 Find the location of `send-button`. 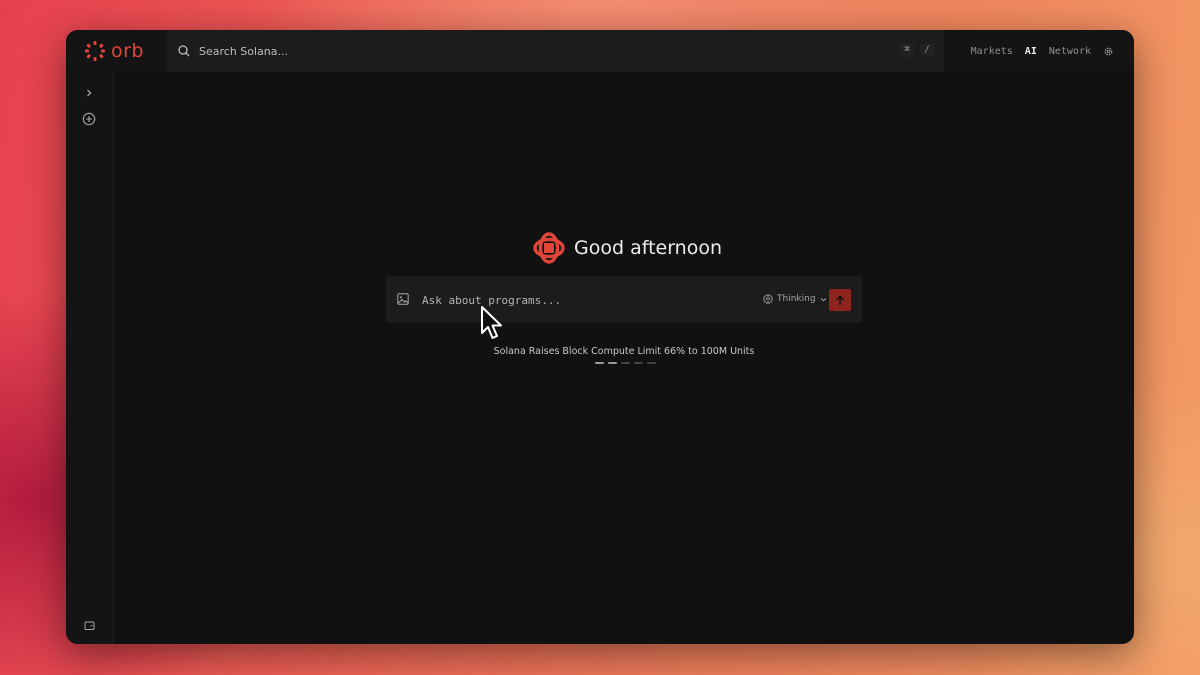

send-button is located at coordinates (840, 300).